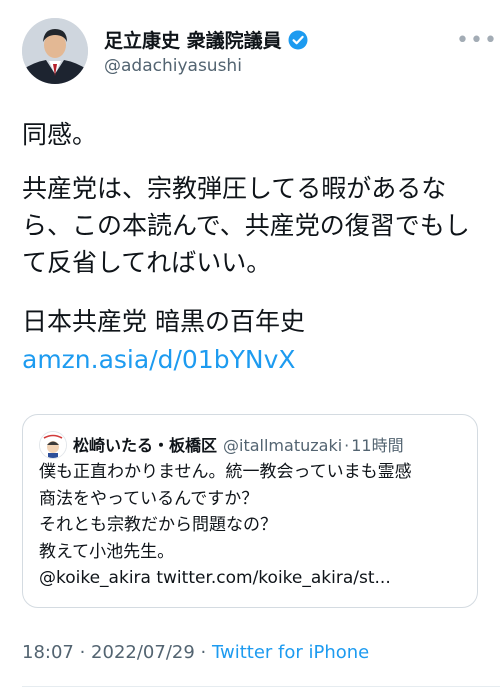  What do you see at coordinates (149, 498) in the screenshot?
I see `quoted-line: 商法をやっているんですか？` at bounding box center [149, 498].